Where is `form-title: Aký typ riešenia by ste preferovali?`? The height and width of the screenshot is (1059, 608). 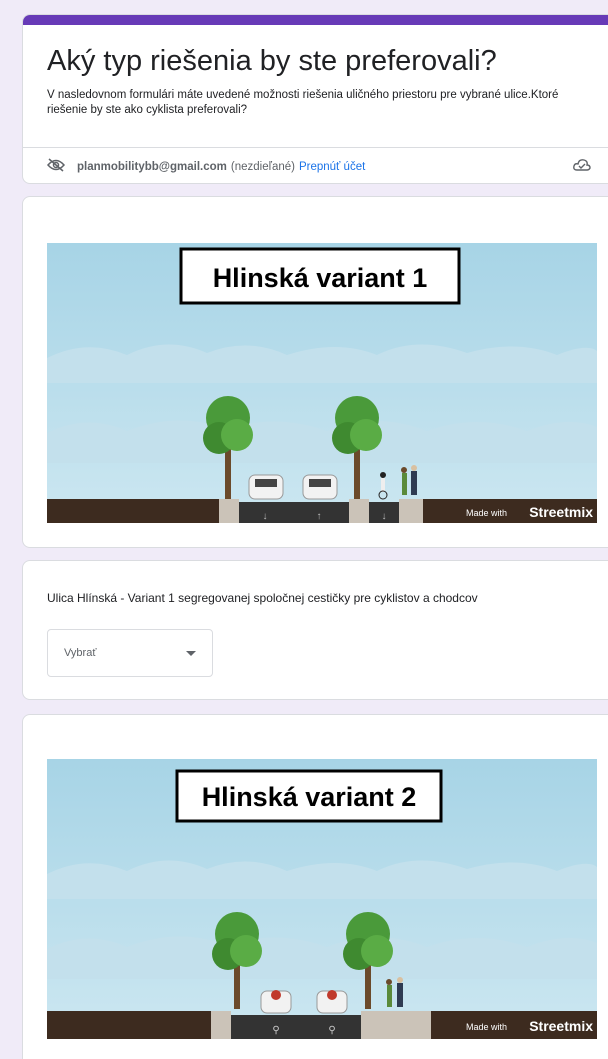
form-title: Aký typ riešenia by ste preferovali? is located at coordinates (272, 61).